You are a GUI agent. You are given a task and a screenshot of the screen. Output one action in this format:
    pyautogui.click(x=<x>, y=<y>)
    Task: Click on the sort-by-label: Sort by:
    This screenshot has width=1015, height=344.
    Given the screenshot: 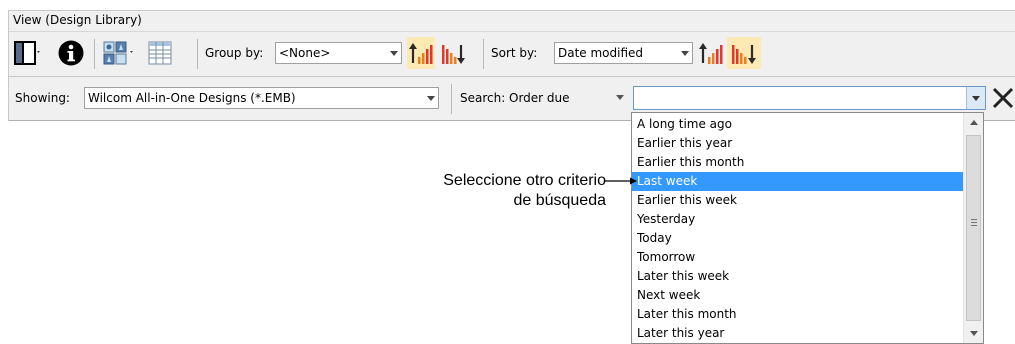 What is the action you would take?
    pyautogui.click(x=514, y=53)
    